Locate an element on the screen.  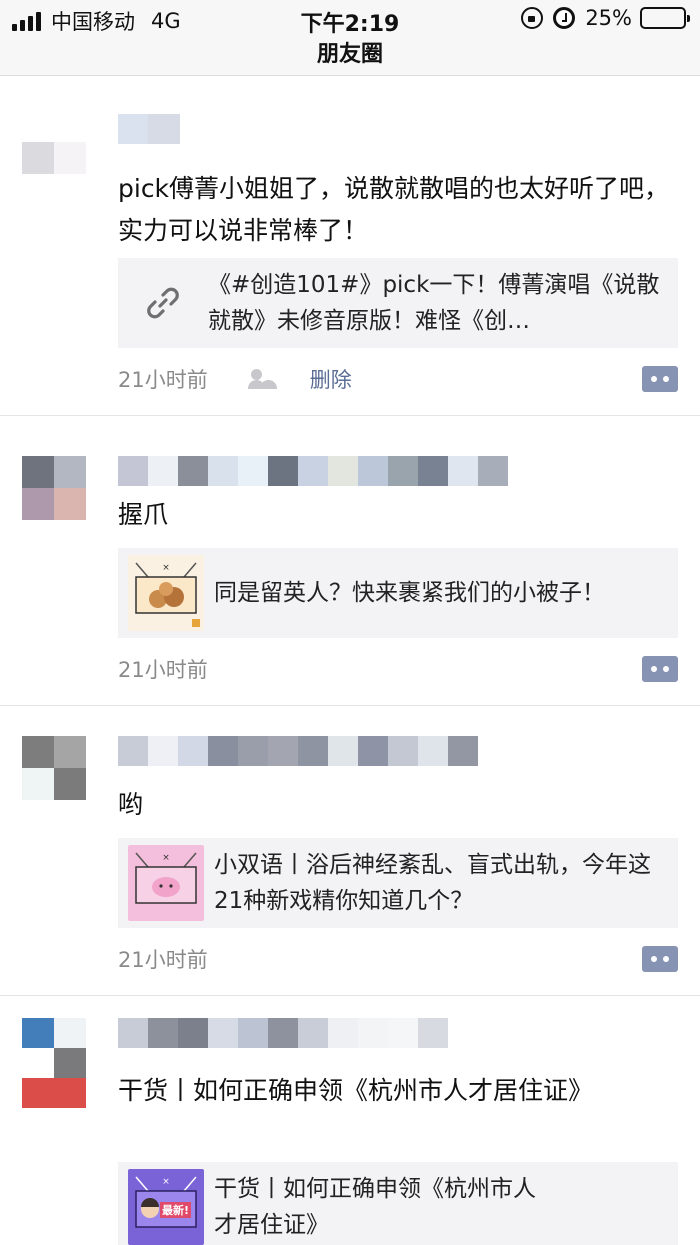
delete-button: 删除 is located at coordinates (331, 379).